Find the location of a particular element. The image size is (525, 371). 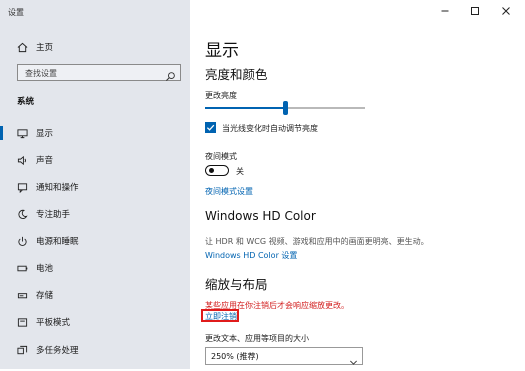

sidebar-item-notifications: 通知和操作 is located at coordinates (95, 187).